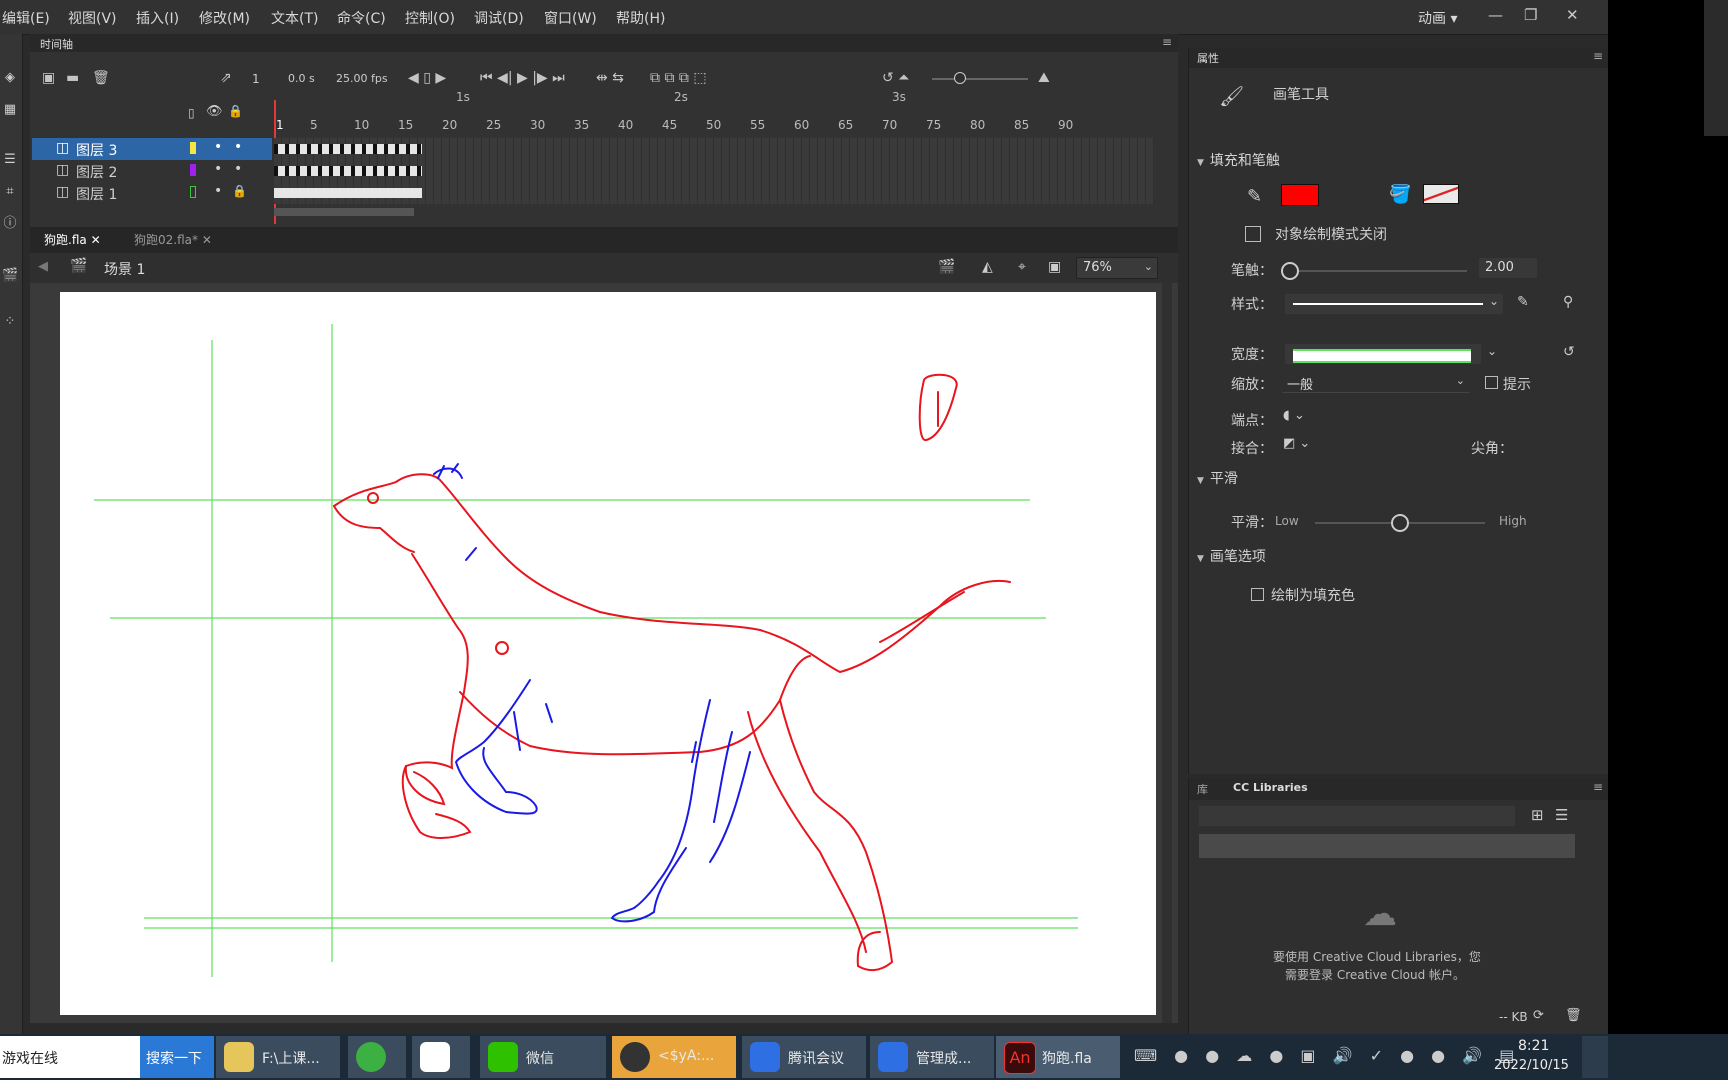 This screenshot has height=1080, width=1728. Describe the element at coordinates (1044, 78) in the screenshot. I see `zoom-in-icon: ⛰` at that location.